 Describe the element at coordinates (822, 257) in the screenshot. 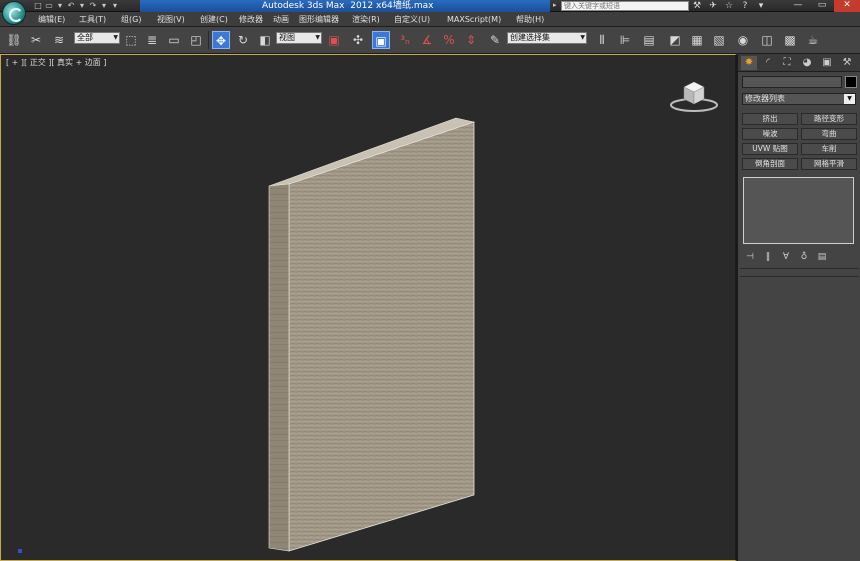

I see `configure-sets-icon: ▤` at that location.